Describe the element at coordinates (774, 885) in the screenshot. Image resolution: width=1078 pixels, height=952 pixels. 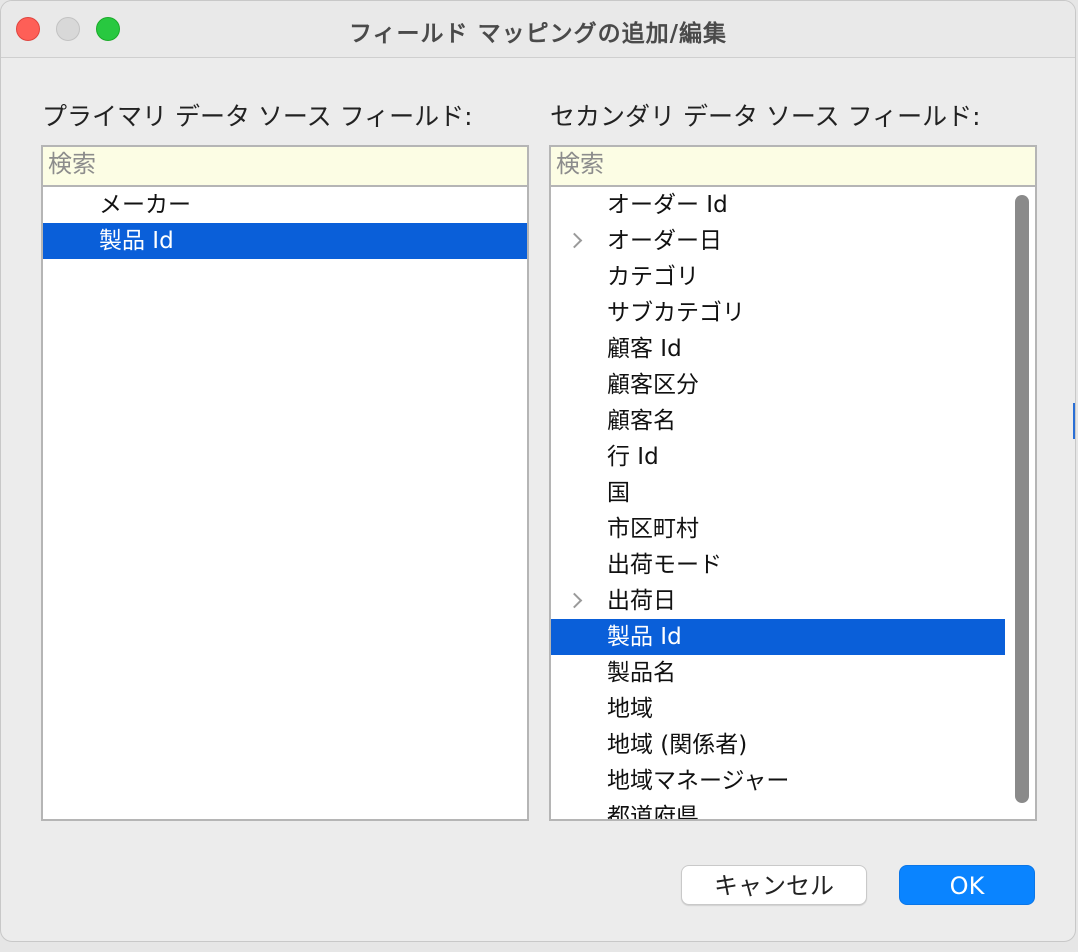
I see `cancel-button: キャンセル` at that location.